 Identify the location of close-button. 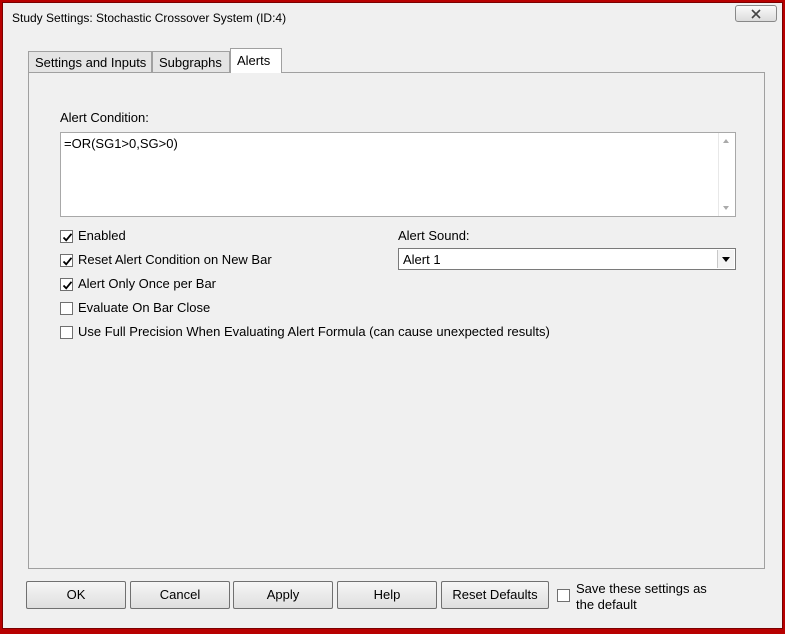
(756, 13).